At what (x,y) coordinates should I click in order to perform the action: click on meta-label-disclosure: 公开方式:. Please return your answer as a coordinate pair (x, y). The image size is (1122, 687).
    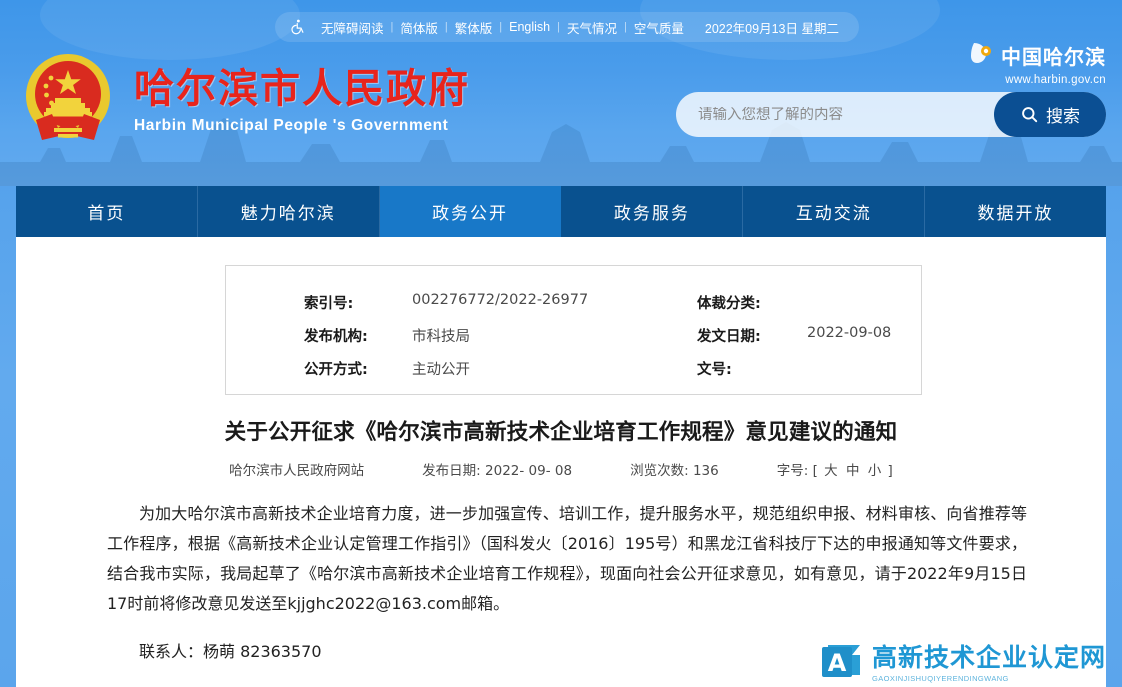
    Looking at the image, I should click on (336, 370).